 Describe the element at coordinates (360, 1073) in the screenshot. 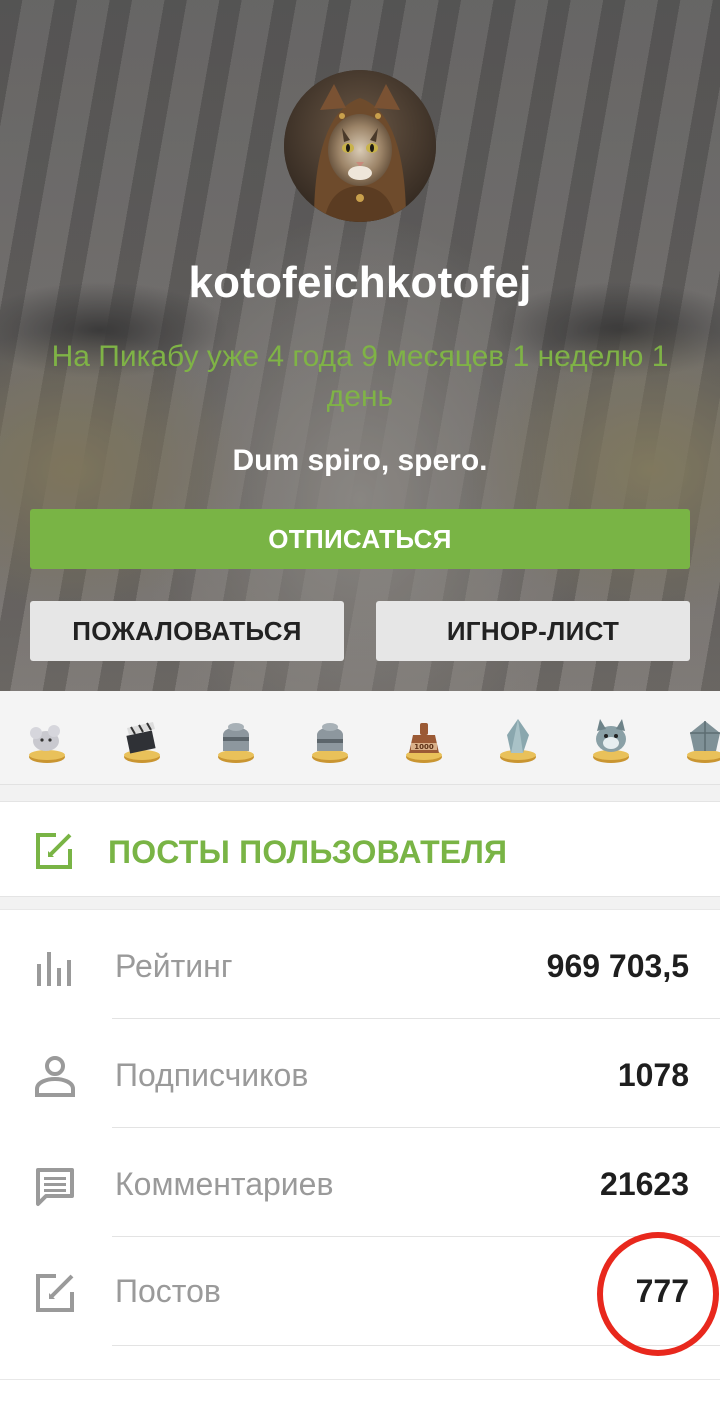

I see `stat-row-subscribers: Подписчиков 1078` at that location.